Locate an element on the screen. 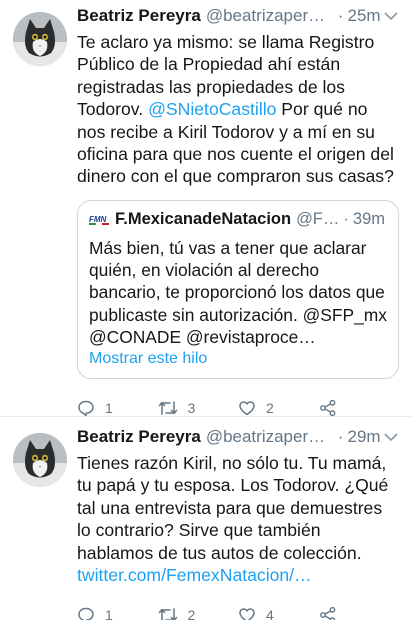 Image resolution: width=411 pixels, height=620 pixels. like-count: 4 is located at coordinates (270, 613).